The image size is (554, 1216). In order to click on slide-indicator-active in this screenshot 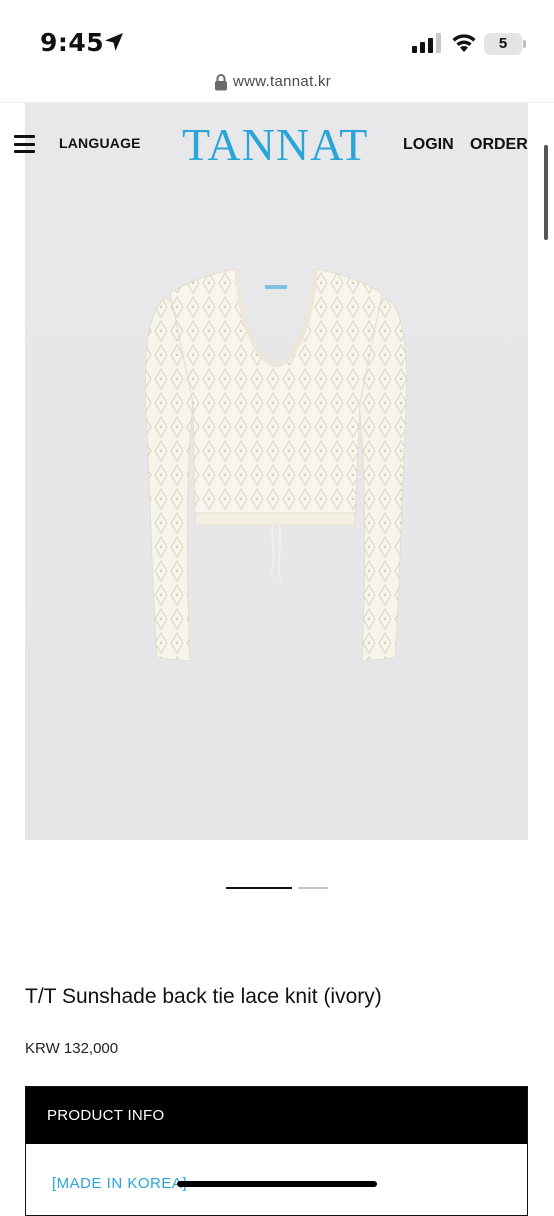, I will do `click(259, 888)`.